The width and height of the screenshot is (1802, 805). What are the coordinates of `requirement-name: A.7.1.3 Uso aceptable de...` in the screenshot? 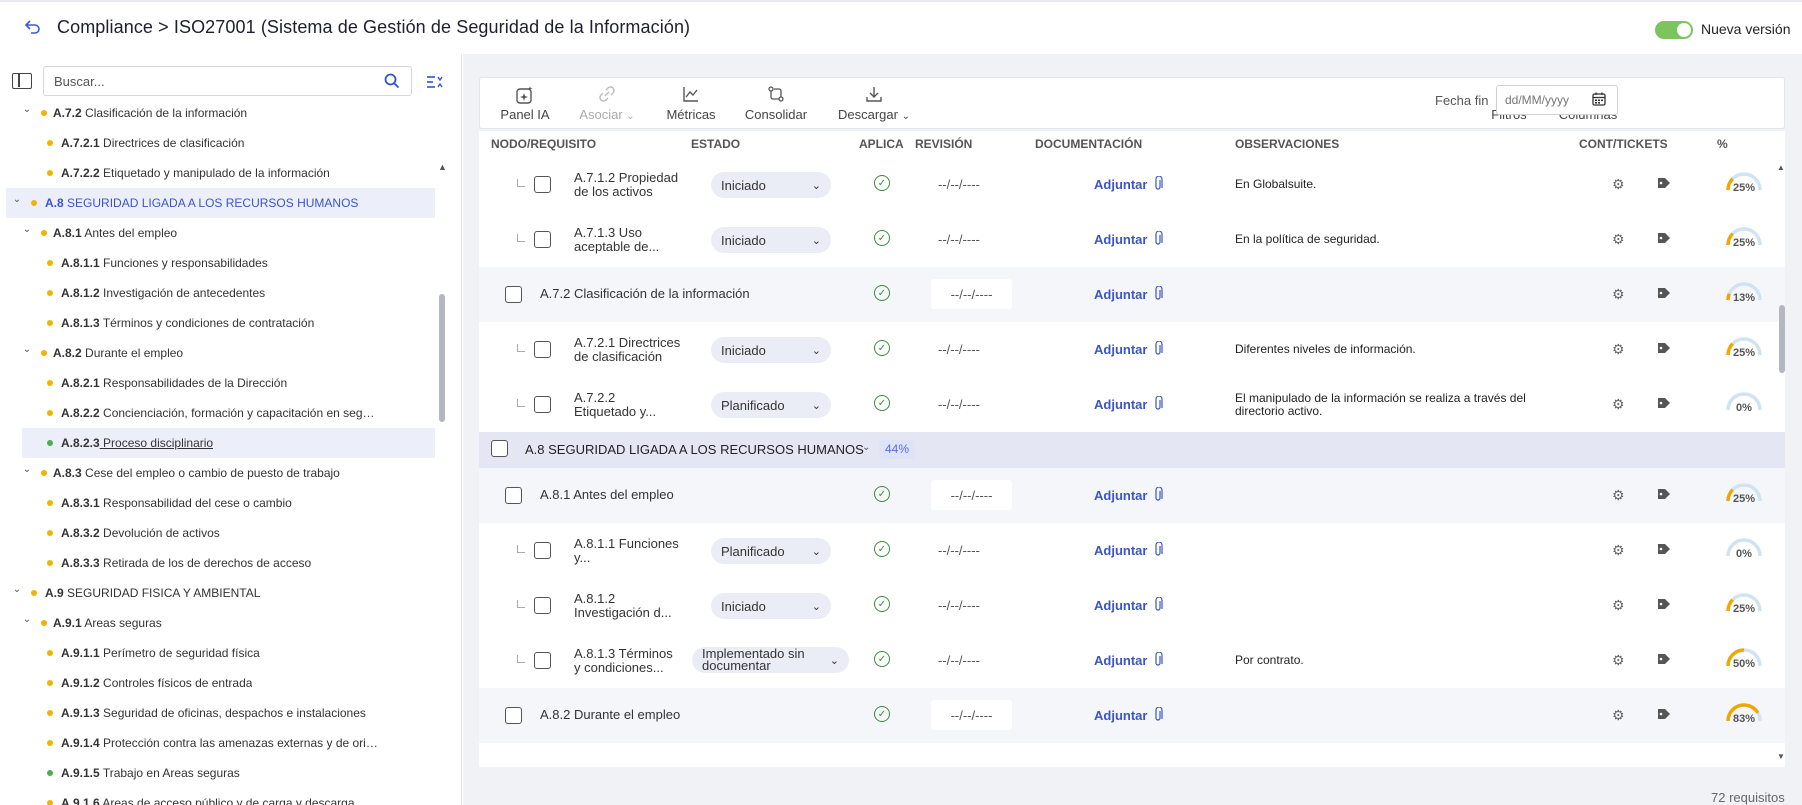 It's located at (630, 240).